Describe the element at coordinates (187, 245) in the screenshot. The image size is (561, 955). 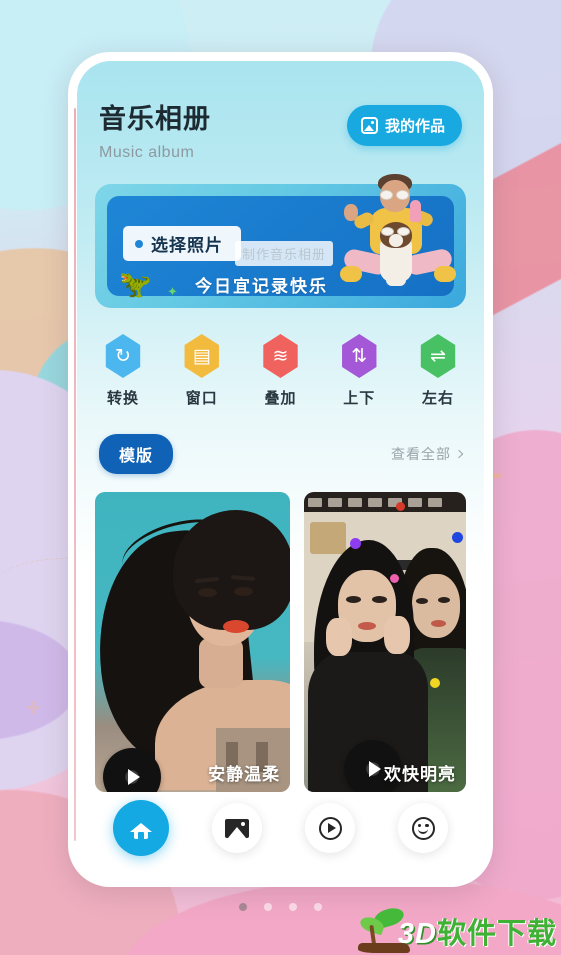
I see `select-photo-label: 选择照片` at that location.